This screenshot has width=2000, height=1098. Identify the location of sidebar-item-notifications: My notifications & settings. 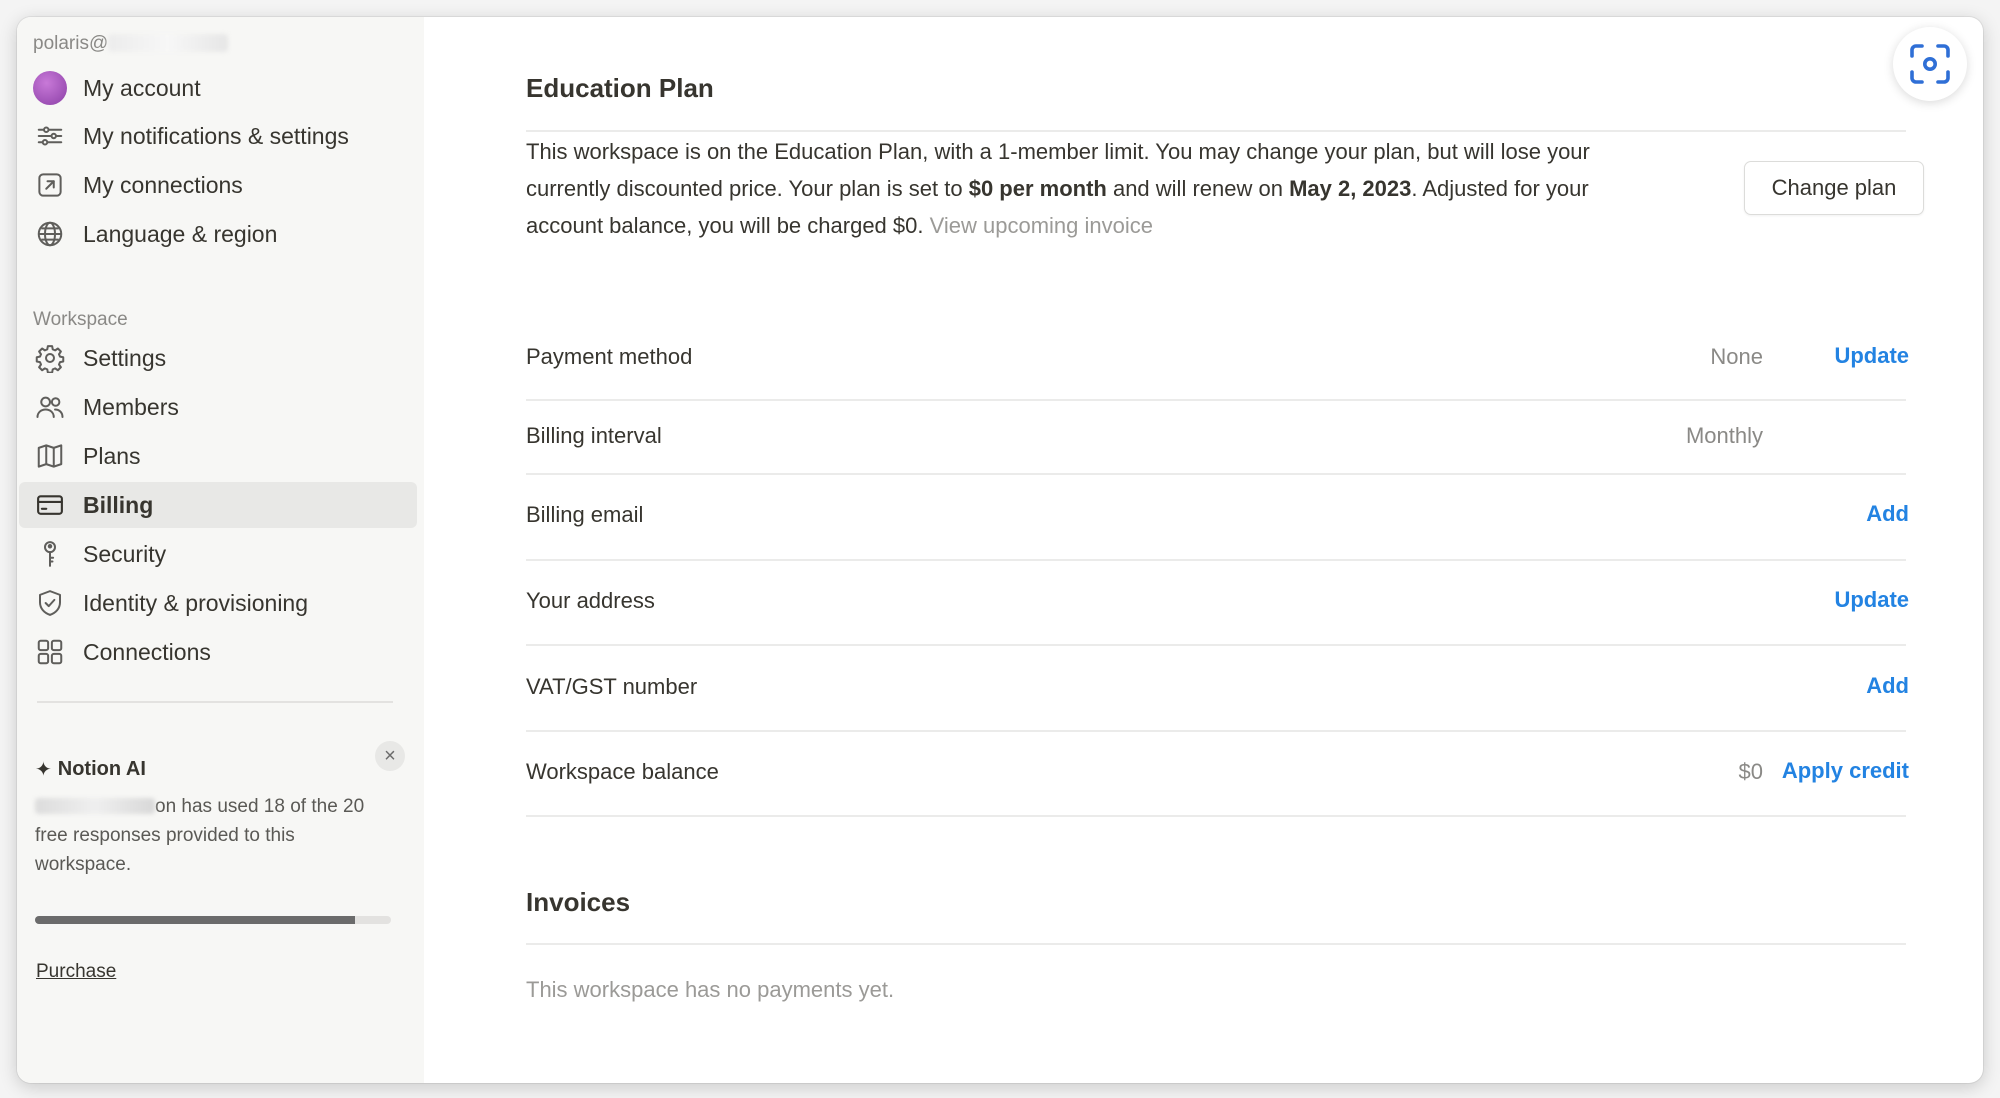
(218, 136).